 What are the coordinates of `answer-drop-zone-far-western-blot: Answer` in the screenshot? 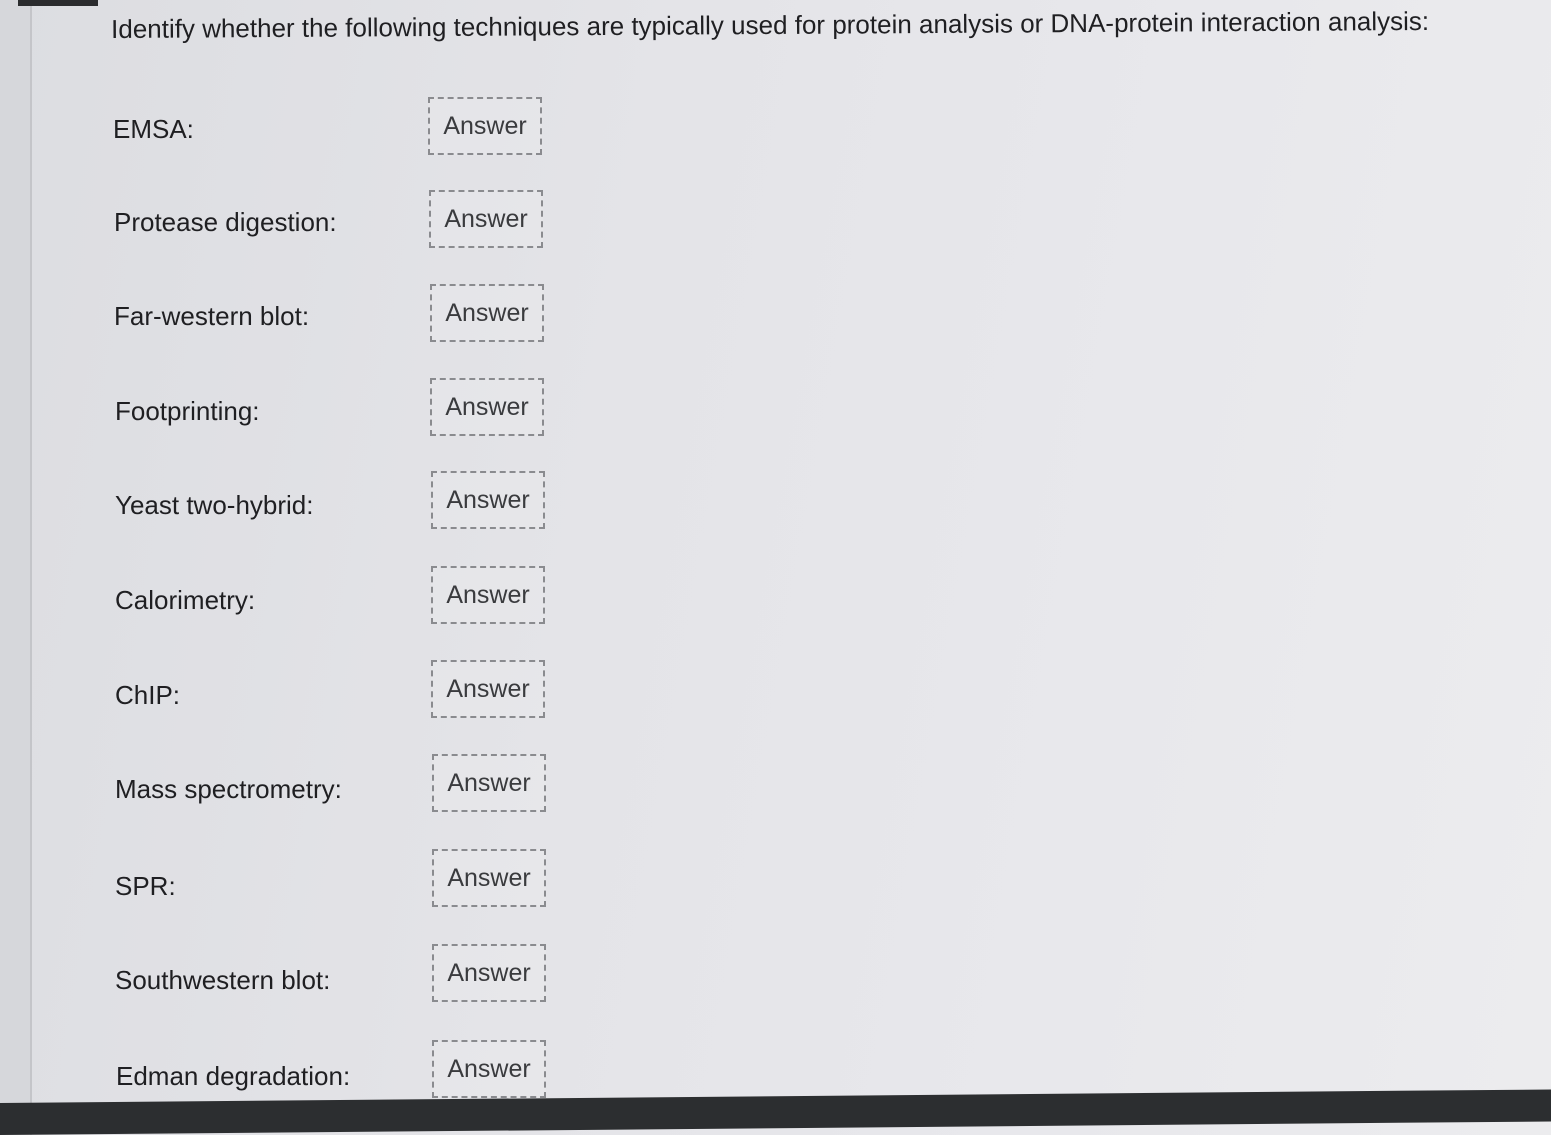 It's located at (487, 313).